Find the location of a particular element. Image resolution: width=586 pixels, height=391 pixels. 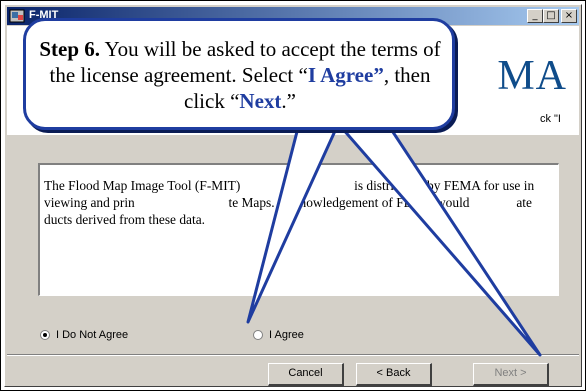

pointer-agree is located at coordinates (294, 221).